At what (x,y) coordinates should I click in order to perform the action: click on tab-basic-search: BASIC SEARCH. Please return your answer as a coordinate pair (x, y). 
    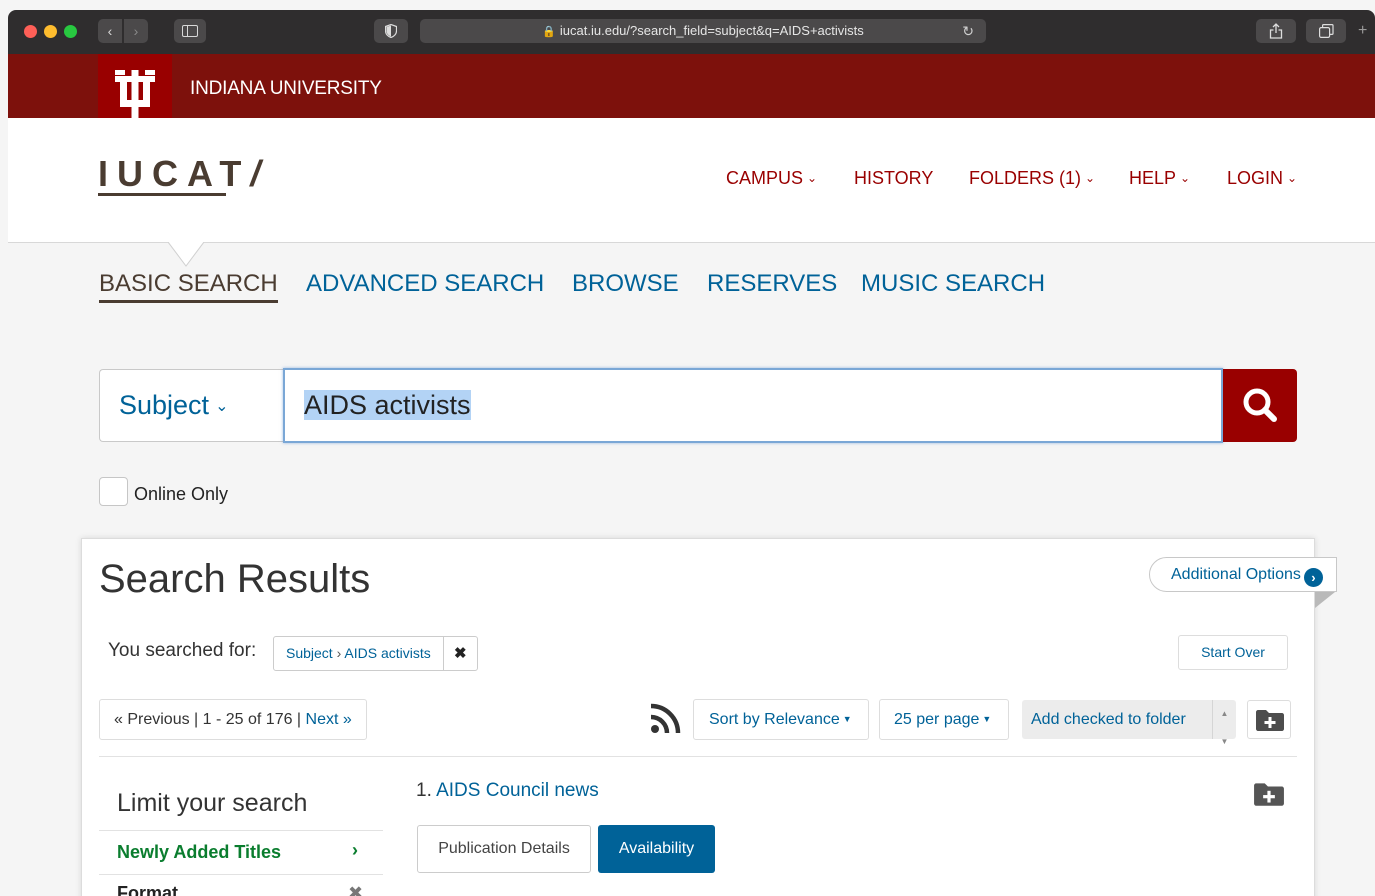
    Looking at the image, I should click on (188, 286).